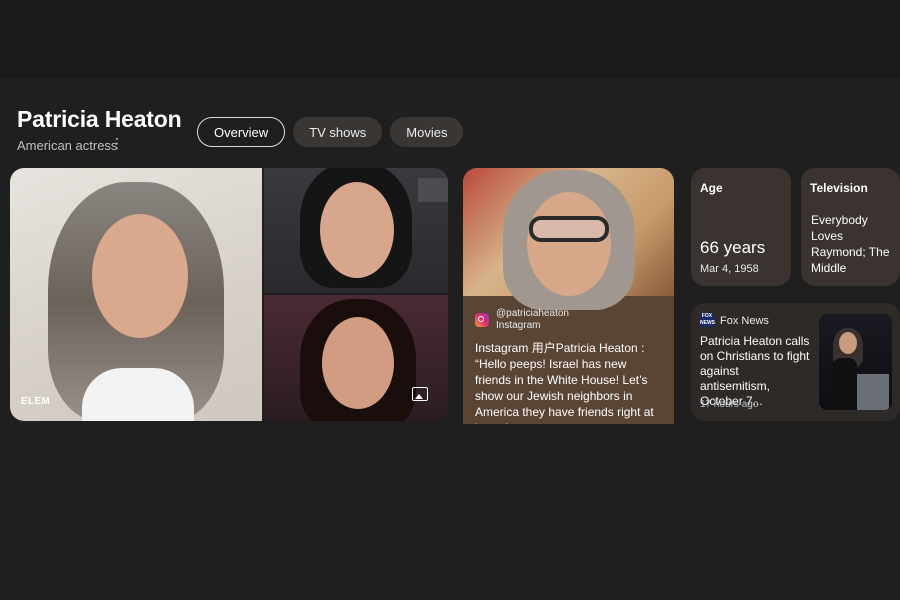 This screenshot has width=900, height=600. I want to click on entity-title: Patricia Heaton, so click(99, 119).